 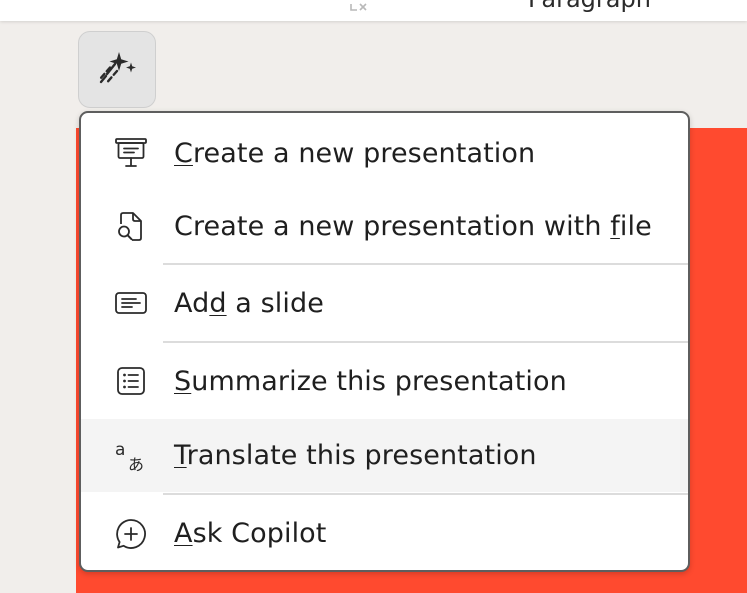 I want to click on menu-item-label: Ask Copilot, so click(x=250, y=533).